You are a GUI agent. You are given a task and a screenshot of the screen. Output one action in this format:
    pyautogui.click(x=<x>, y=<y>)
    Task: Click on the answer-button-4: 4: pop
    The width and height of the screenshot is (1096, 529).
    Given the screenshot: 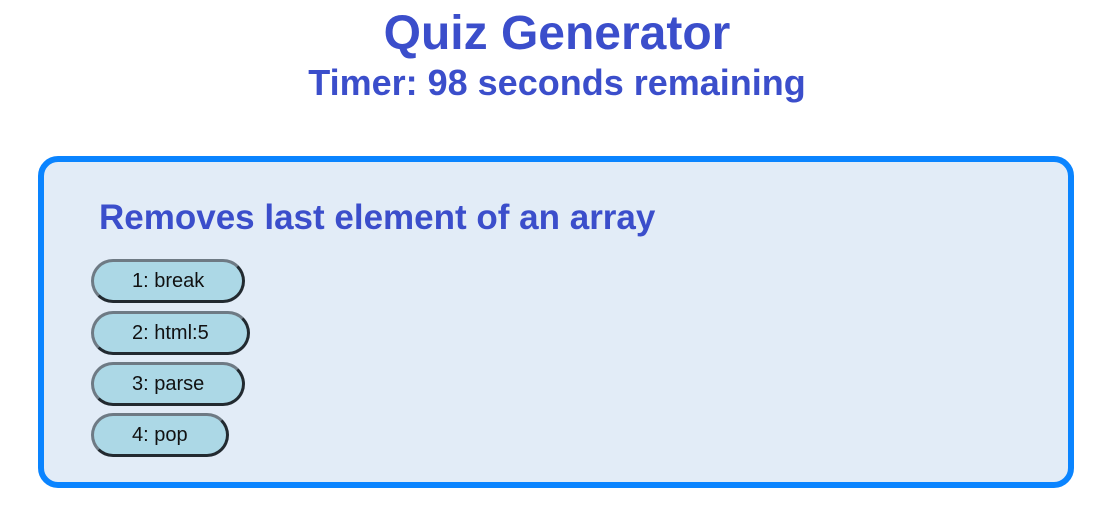 What is the action you would take?
    pyautogui.click(x=160, y=435)
    